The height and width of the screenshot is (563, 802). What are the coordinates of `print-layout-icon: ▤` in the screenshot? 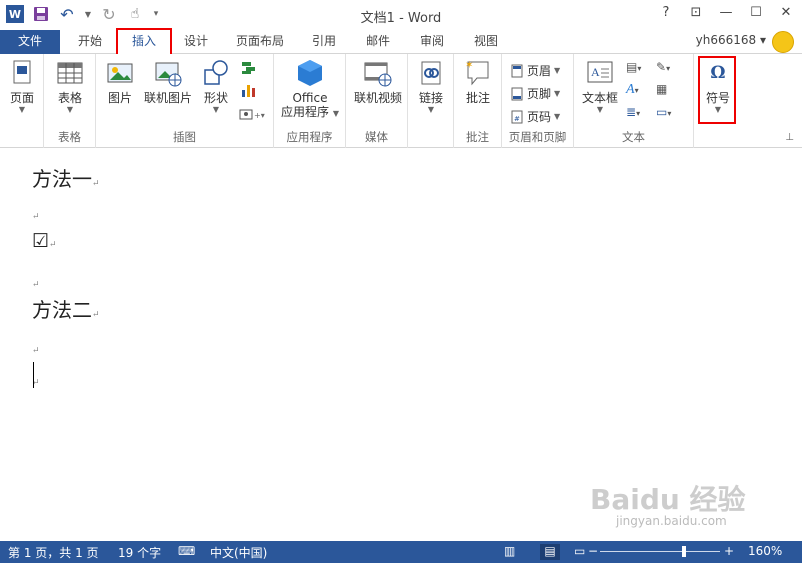 It's located at (550, 552).